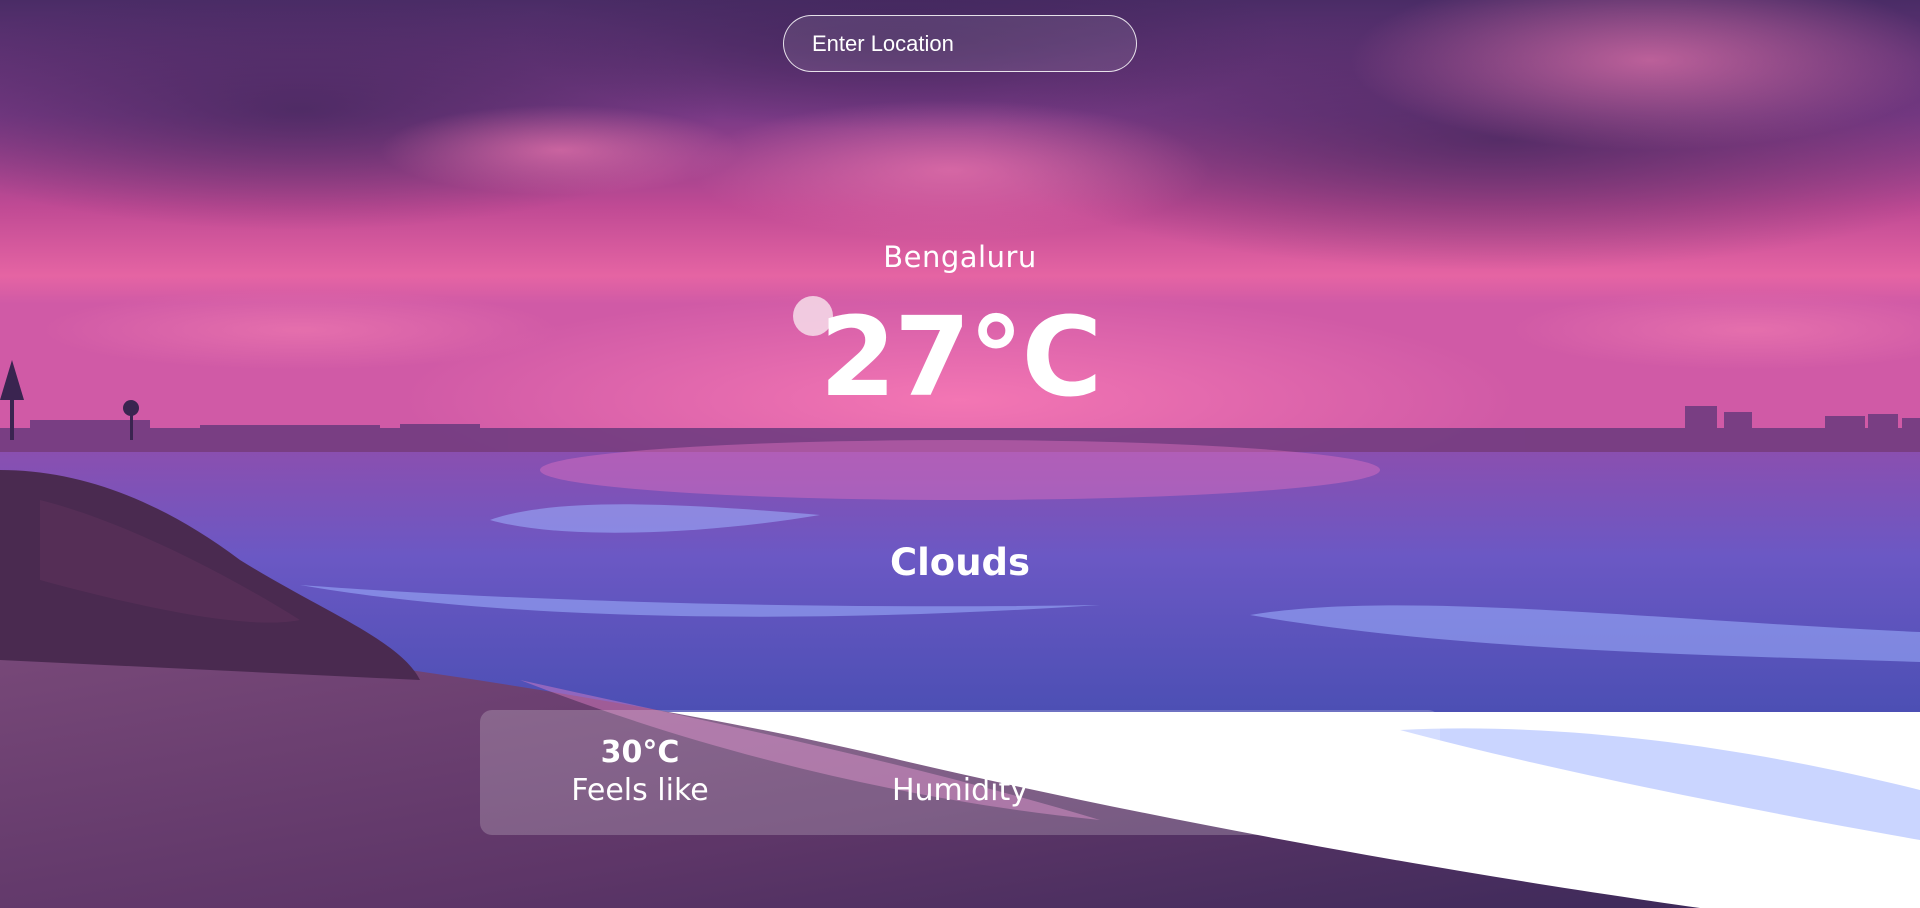  What do you see at coordinates (961, 357) in the screenshot?
I see `current-temperature: 27°C` at bounding box center [961, 357].